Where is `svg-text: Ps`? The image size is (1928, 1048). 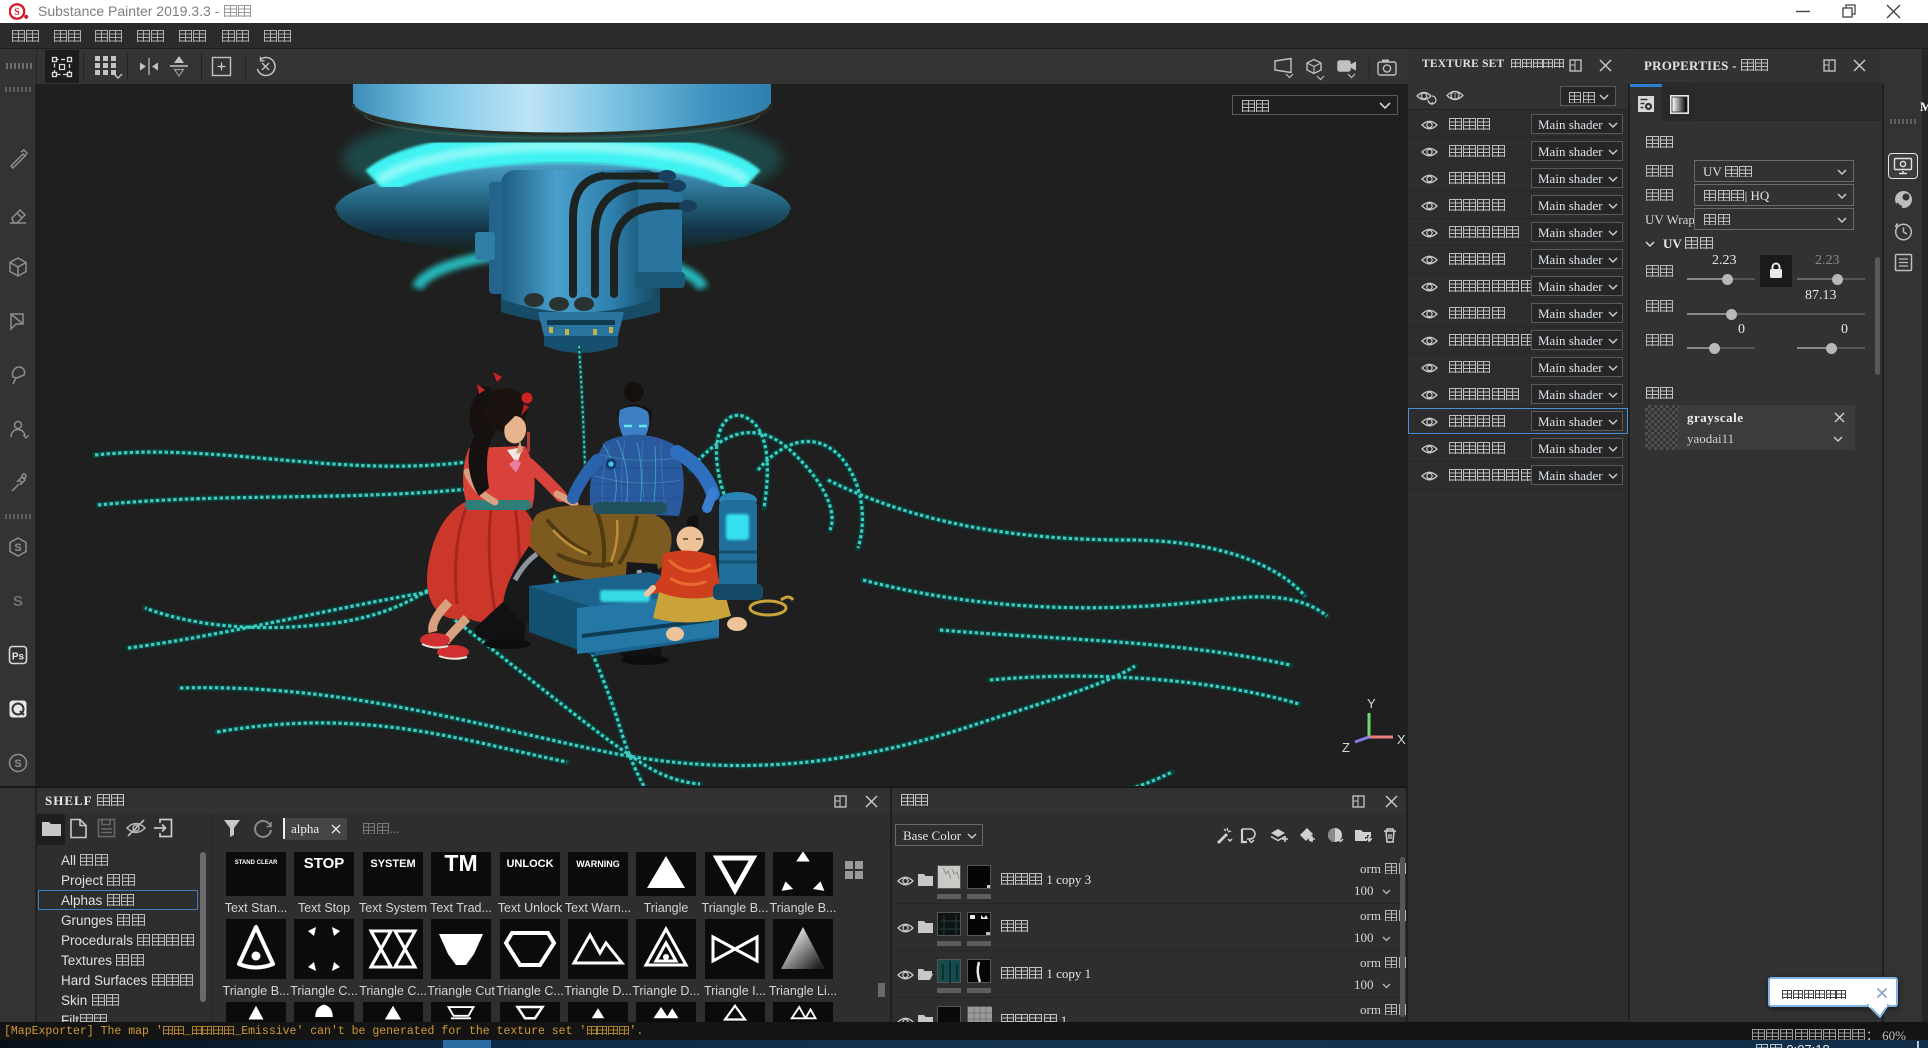 svg-text: Ps is located at coordinates (18, 657).